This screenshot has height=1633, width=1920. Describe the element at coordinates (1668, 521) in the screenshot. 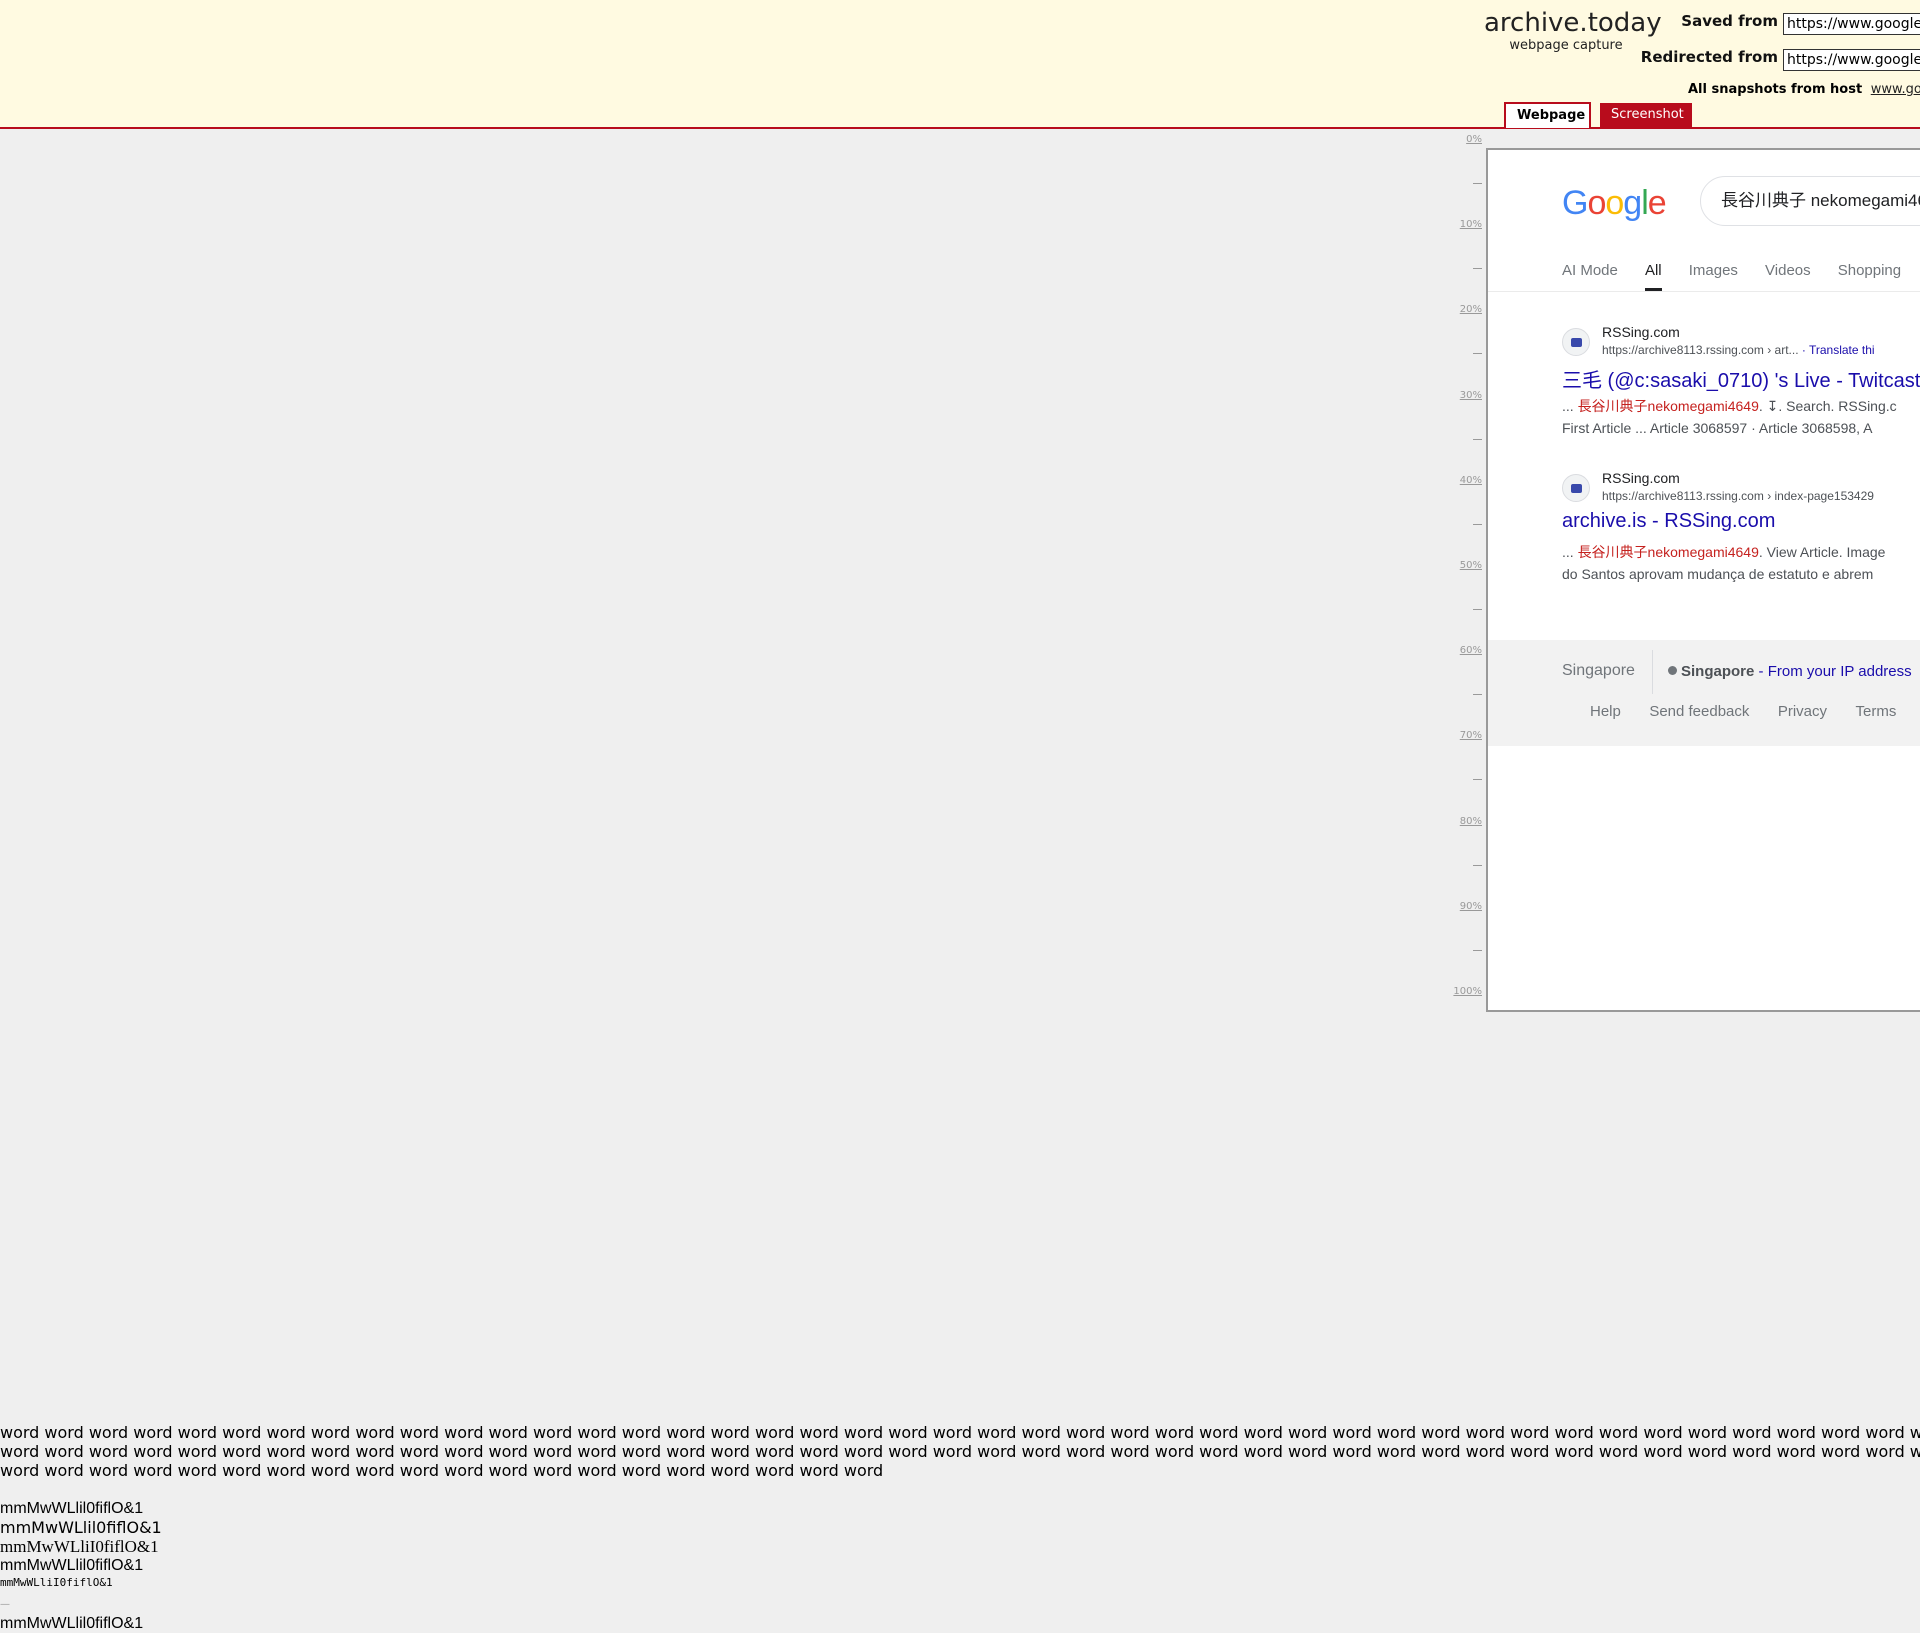

I see `result-title-link: archive.is - RSSing.com` at that location.